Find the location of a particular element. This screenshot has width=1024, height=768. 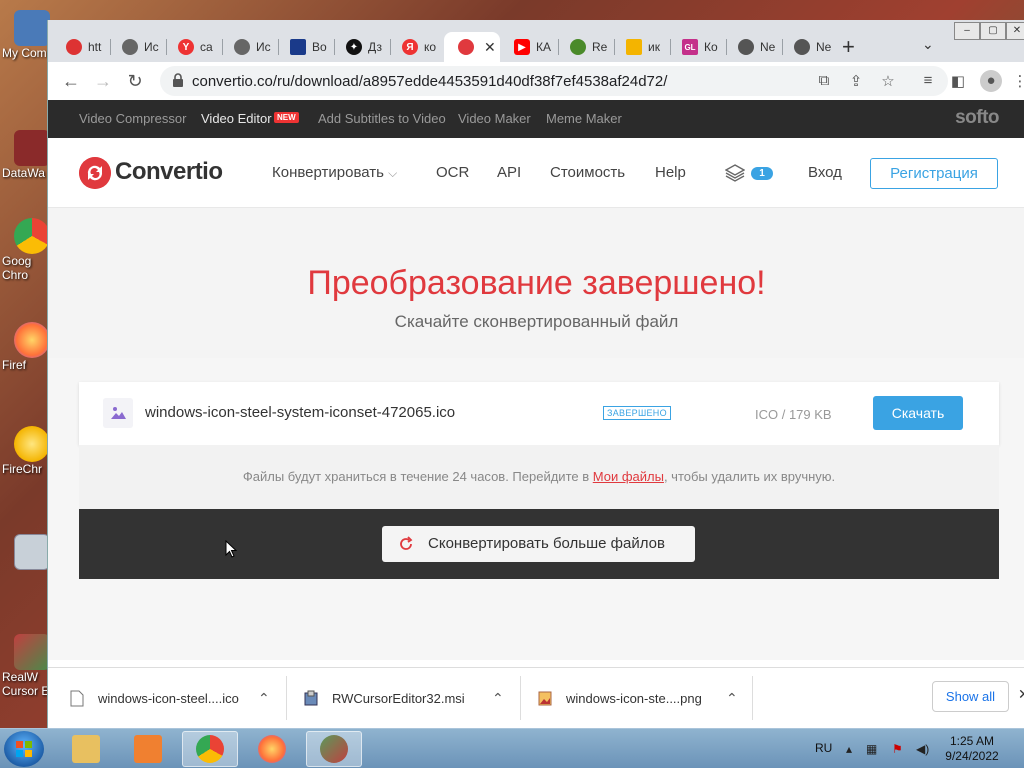

nav-ocr: OCR is located at coordinates (452, 172).